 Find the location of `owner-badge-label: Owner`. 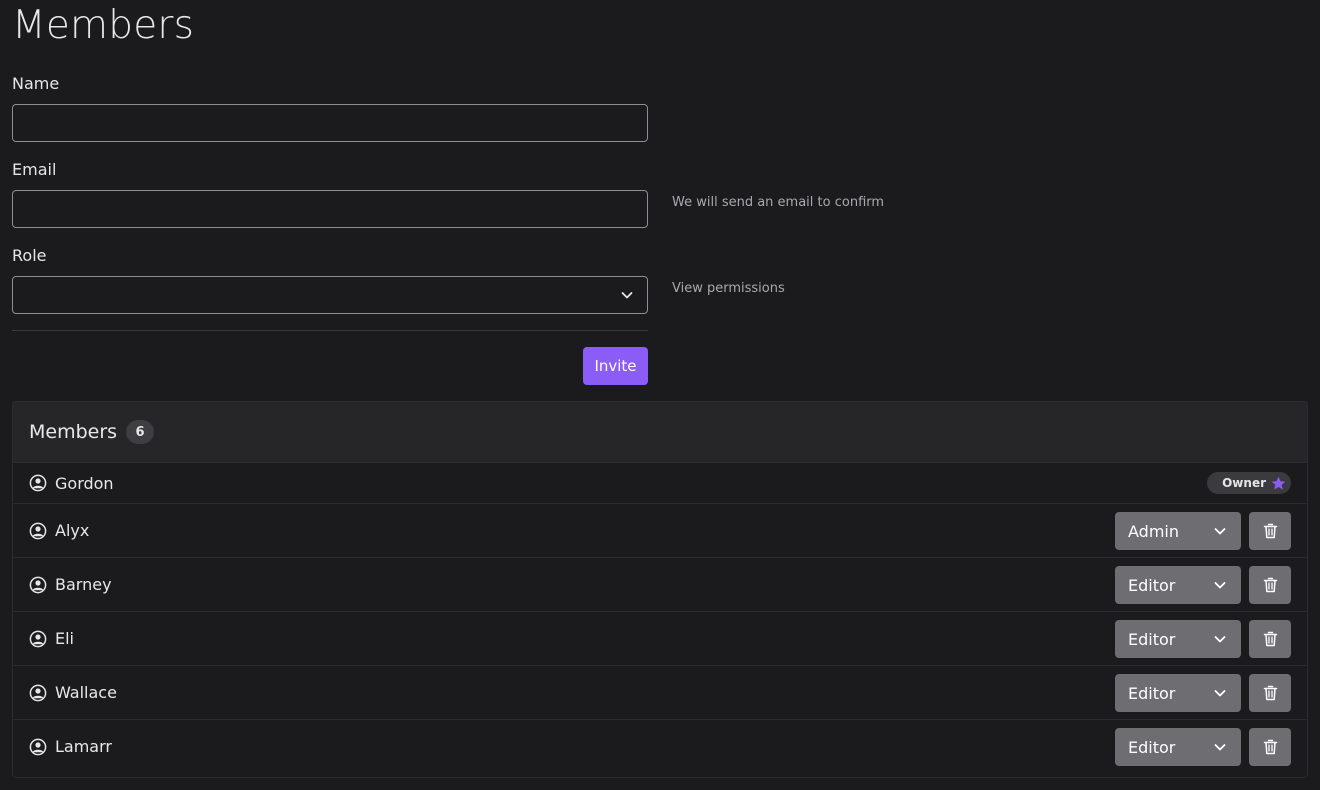

owner-badge-label: Owner is located at coordinates (1244, 483).